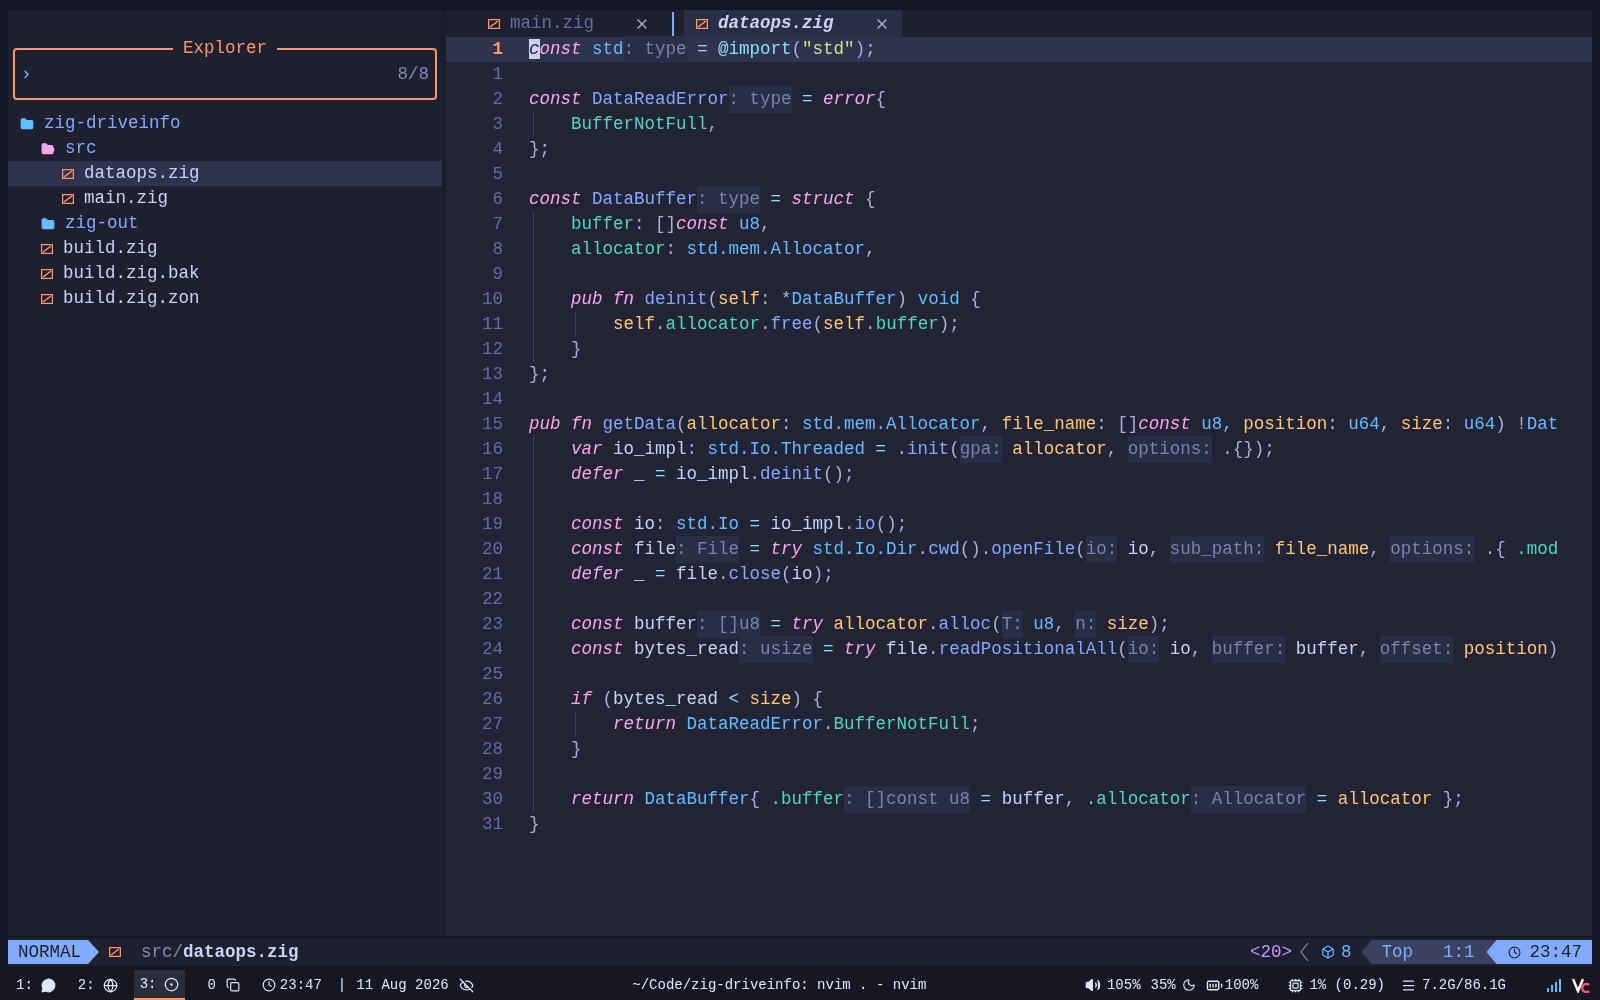 The image size is (1600, 1000). What do you see at coordinates (975, 550) in the screenshot?
I see `punctuation: ().` at bounding box center [975, 550].